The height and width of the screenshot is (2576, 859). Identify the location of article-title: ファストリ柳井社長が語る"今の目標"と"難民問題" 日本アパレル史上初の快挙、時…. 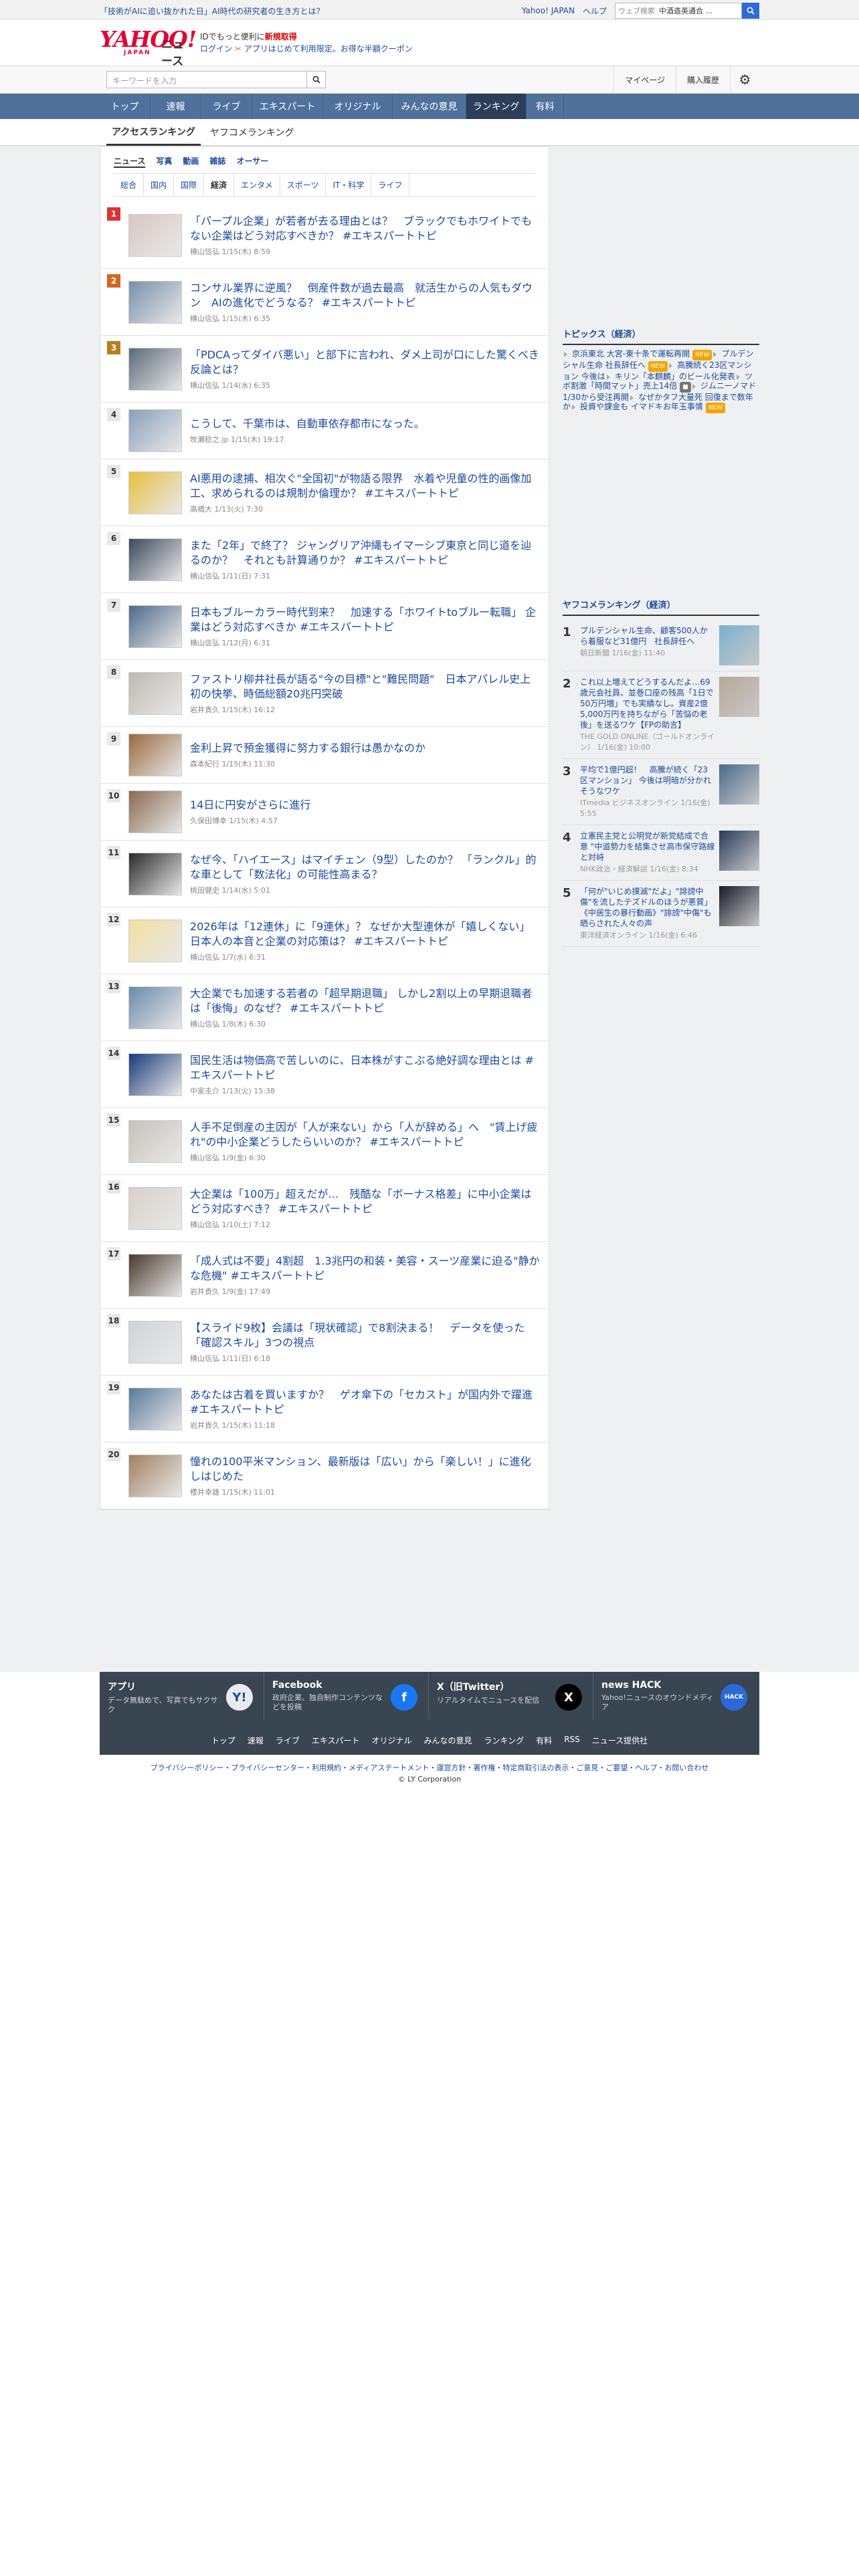
(361, 686).